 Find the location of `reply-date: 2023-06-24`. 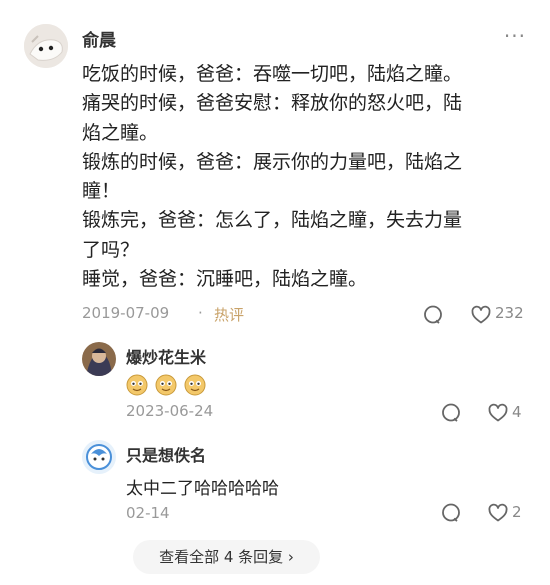

reply-date: 2023-06-24 is located at coordinates (170, 411).